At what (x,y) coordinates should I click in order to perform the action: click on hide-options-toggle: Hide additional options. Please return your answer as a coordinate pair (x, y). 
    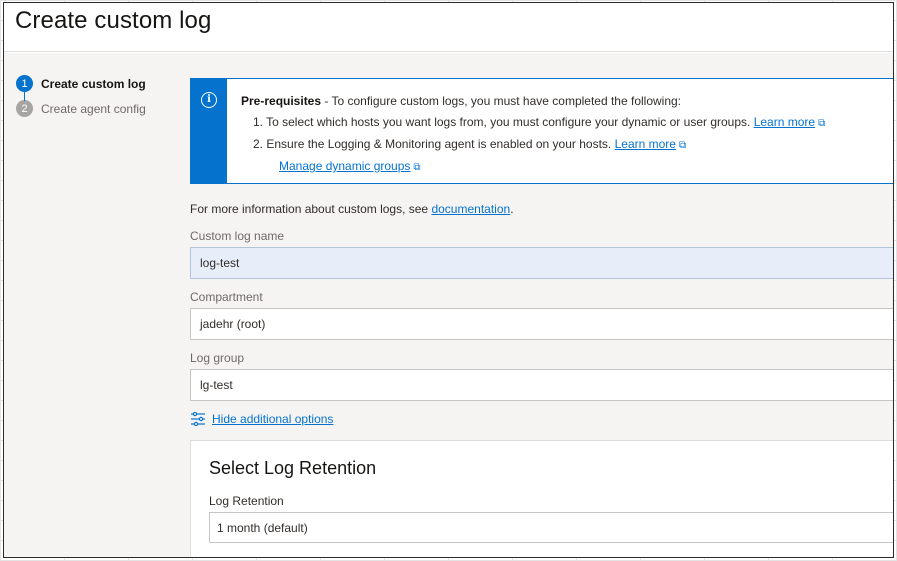
    Looking at the image, I should click on (541, 419).